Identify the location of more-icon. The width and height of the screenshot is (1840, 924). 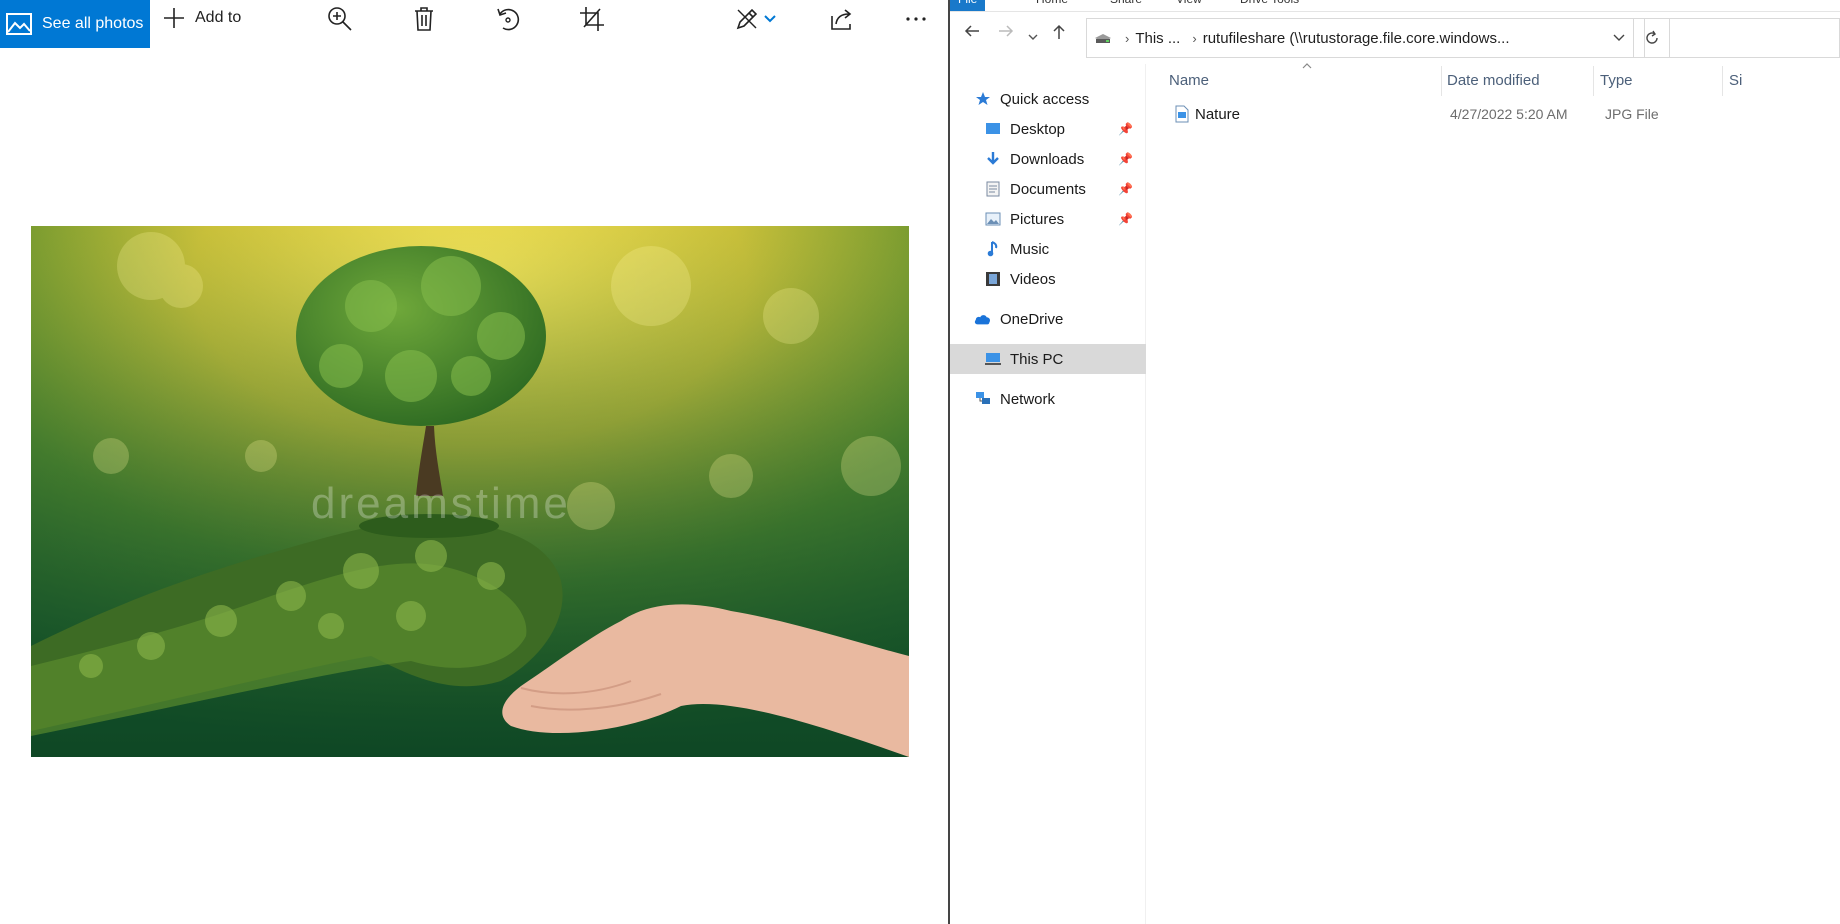
(916, 19).